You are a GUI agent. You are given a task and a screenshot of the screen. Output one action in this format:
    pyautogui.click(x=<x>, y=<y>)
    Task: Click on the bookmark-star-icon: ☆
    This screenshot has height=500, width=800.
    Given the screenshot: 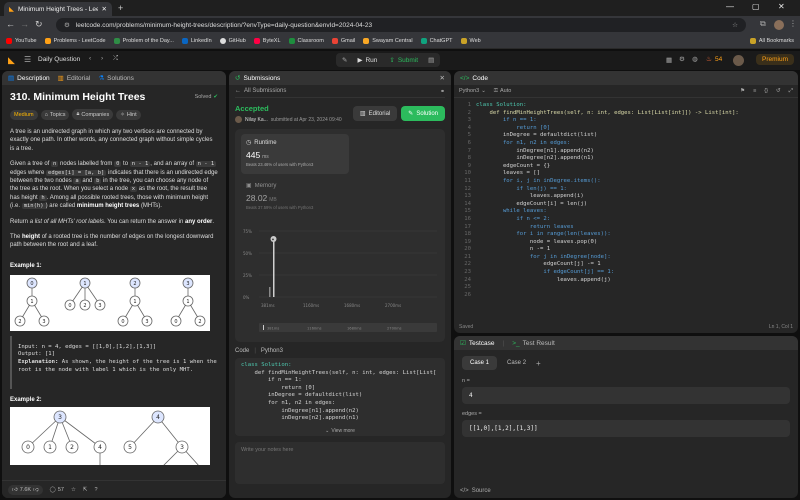 What is the action you would take?
    pyautogui.click(x=735, y=25)
    